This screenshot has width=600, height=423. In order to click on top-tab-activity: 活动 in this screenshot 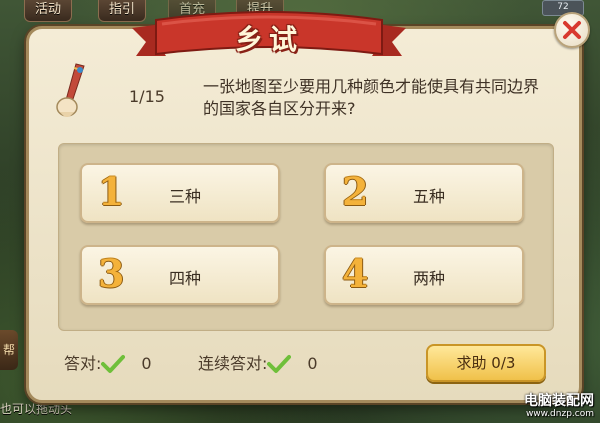, I will do `click(48, 11)`.